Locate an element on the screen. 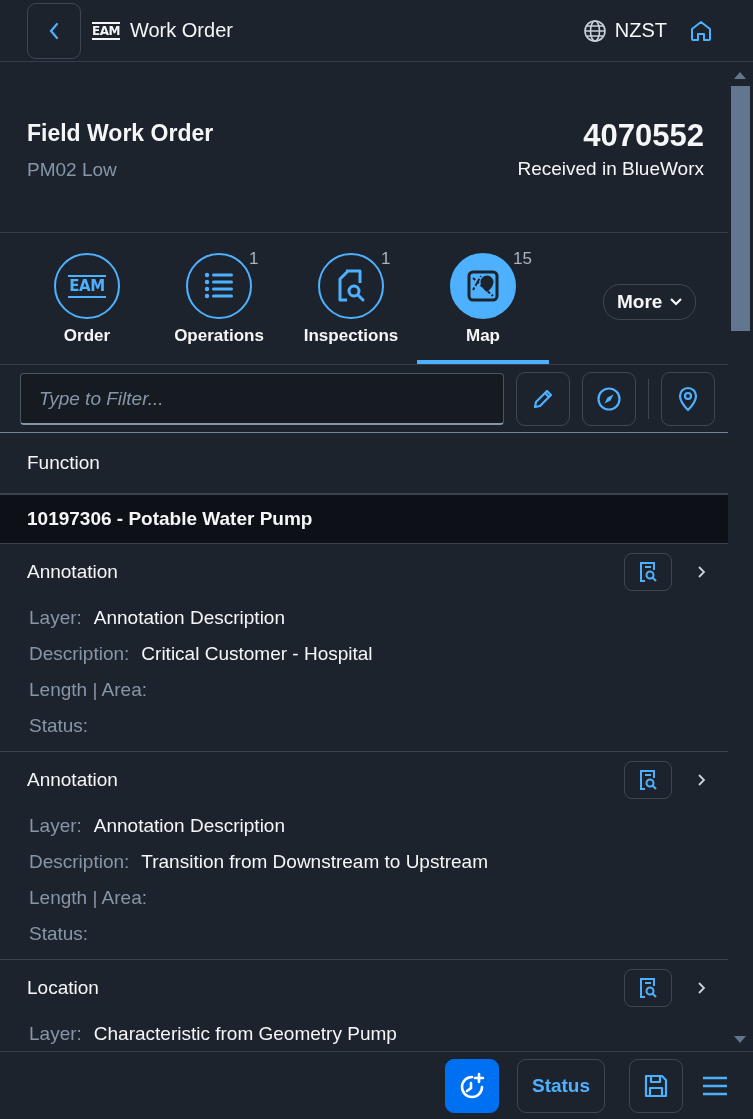 This screenshot has height=1119, width=753. save-icon is located at coordinates (656, 1085).